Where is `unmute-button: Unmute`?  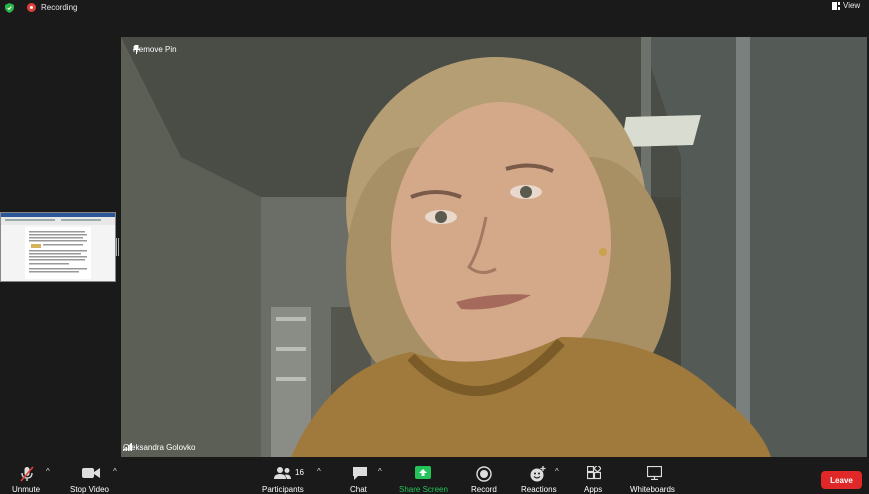 unmute-button: Unmute is located at coordinates (28, 477).